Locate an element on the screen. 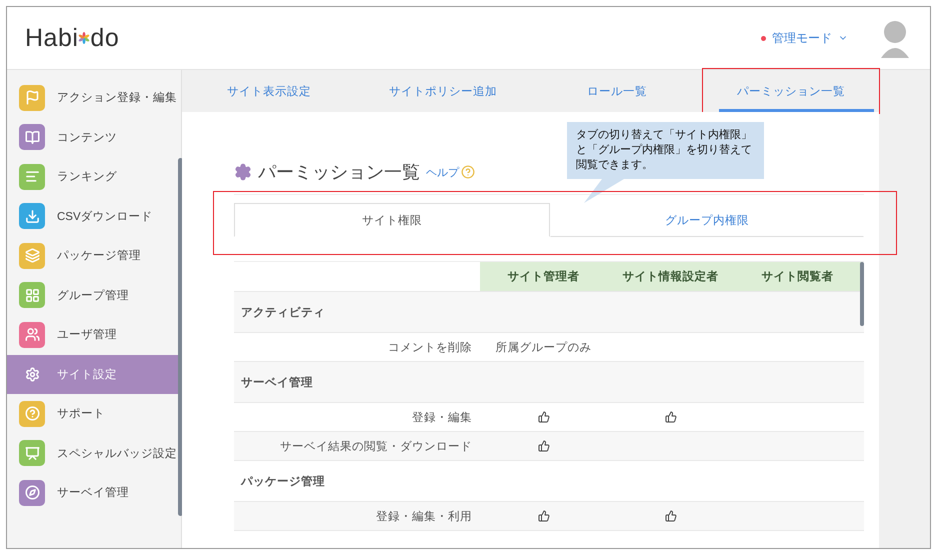  tab: パーミッション一覧 is located at coordinates (791, 91).